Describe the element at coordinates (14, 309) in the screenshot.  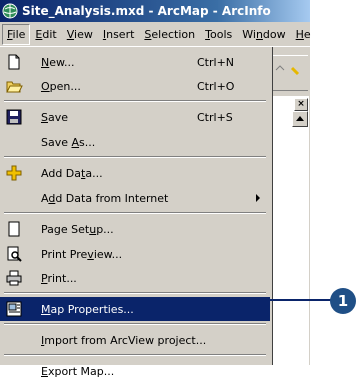
I see `map-properties-icon` at that location.